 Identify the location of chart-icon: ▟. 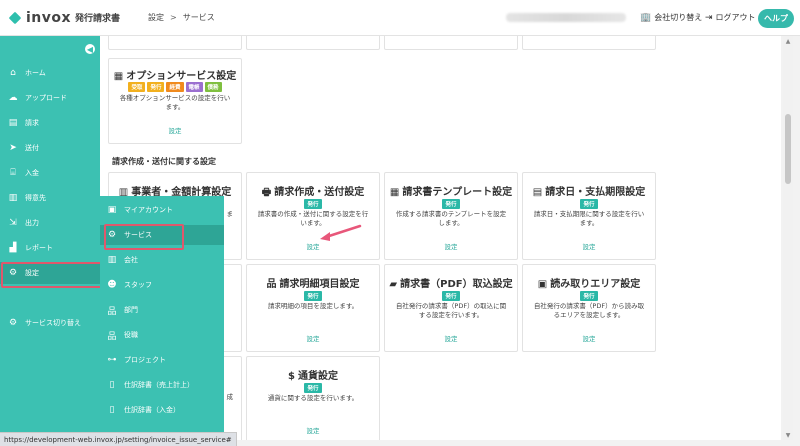
(13, 248).